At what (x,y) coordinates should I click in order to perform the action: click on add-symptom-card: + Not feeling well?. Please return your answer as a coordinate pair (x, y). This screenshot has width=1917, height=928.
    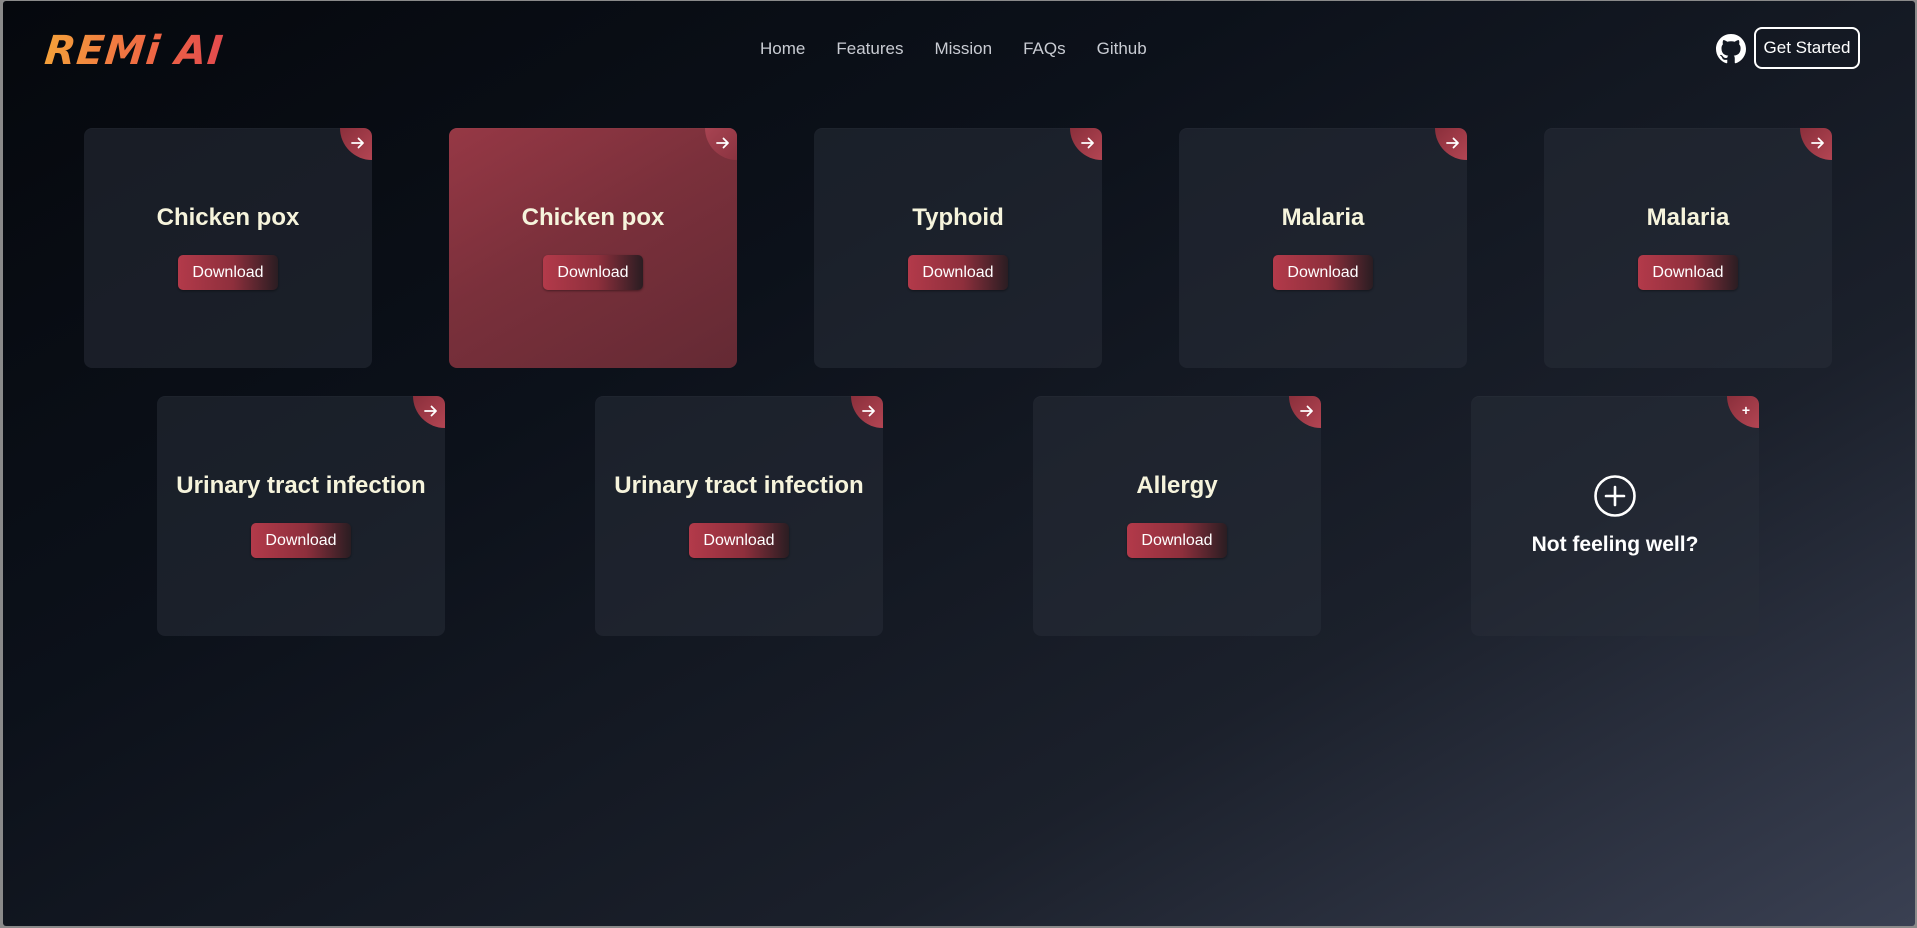
    Looking at the image, I should click on (1615, 516).